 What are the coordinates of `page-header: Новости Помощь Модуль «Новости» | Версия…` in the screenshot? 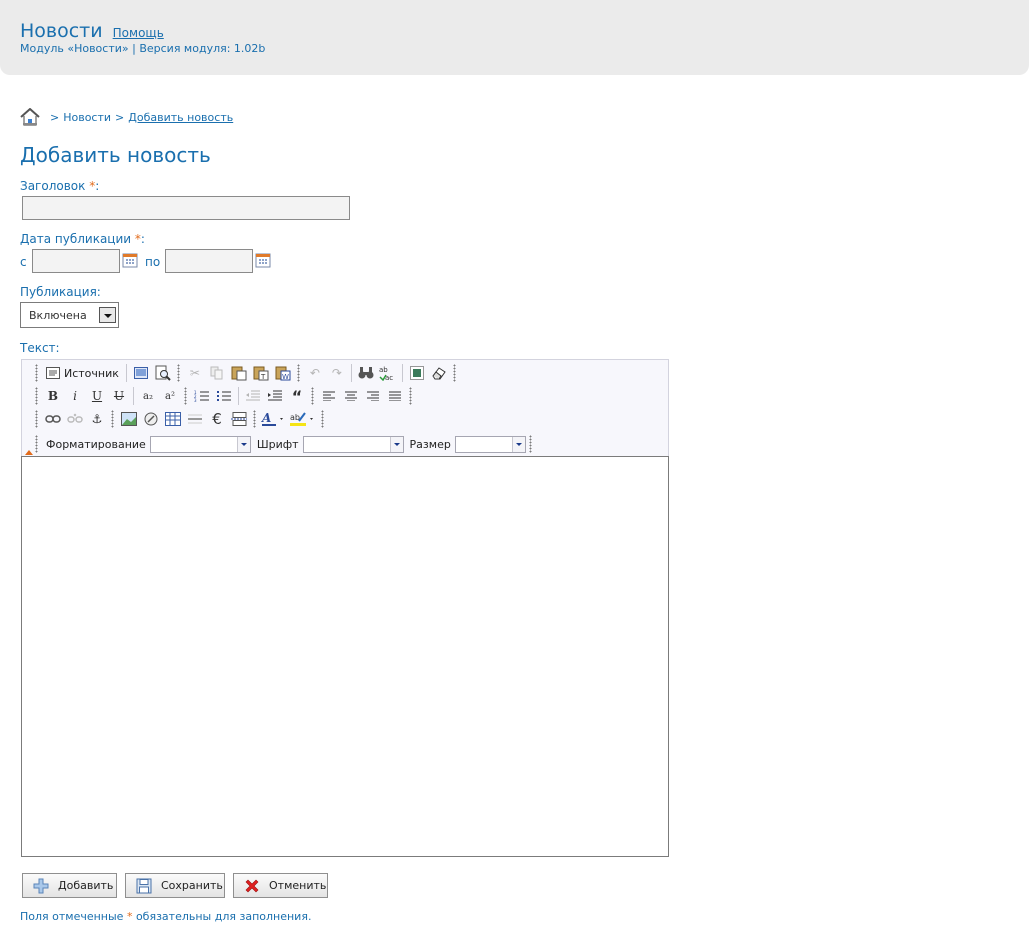 It's located at (514, 37).